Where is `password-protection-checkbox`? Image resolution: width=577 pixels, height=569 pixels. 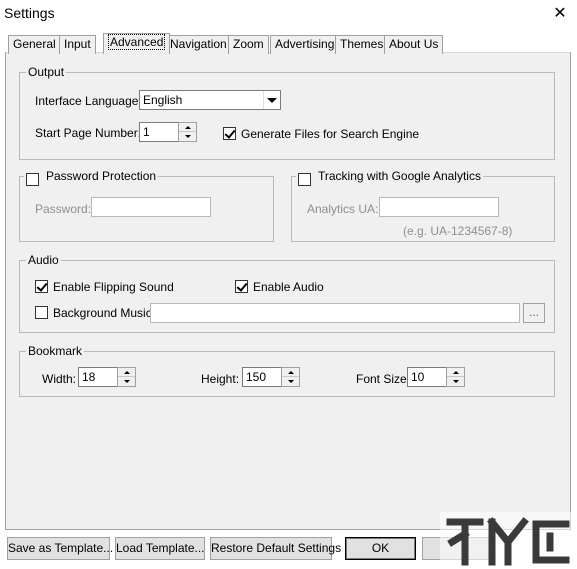
password-protection-checkbox is located at coordinates (32, 179).